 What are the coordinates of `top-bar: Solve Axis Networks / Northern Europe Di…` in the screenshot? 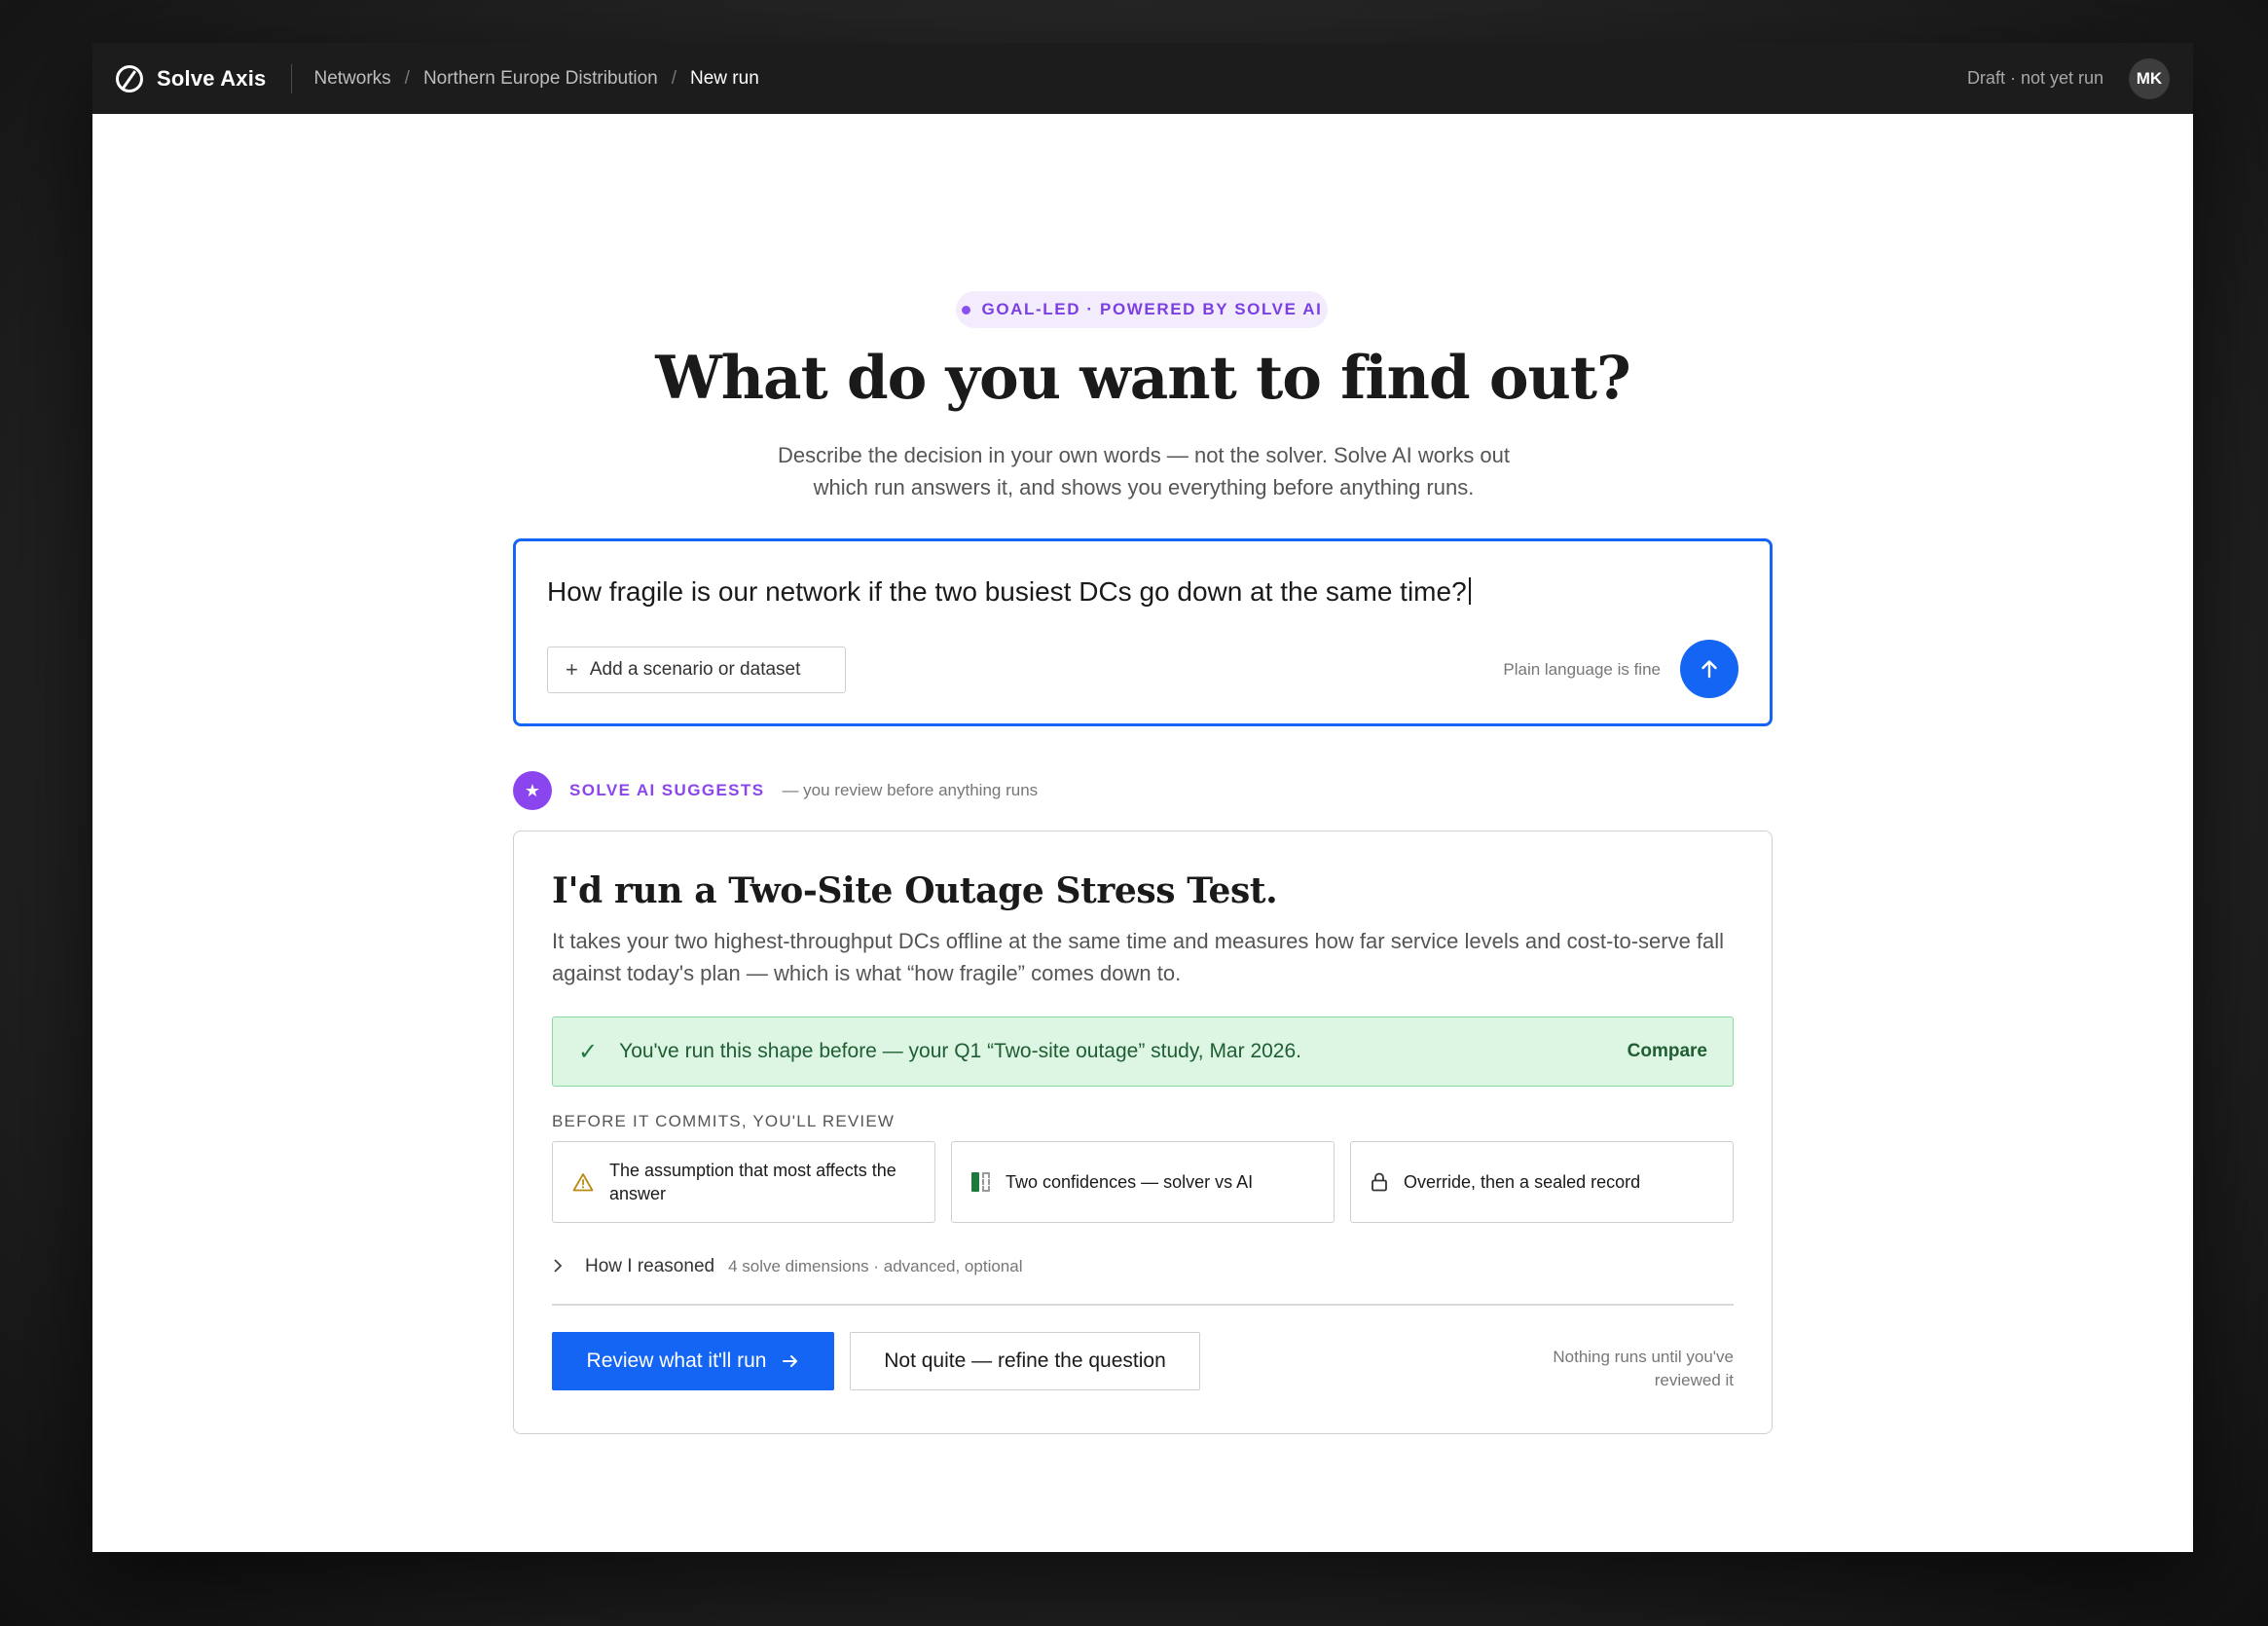 It's located at (1142, 79).